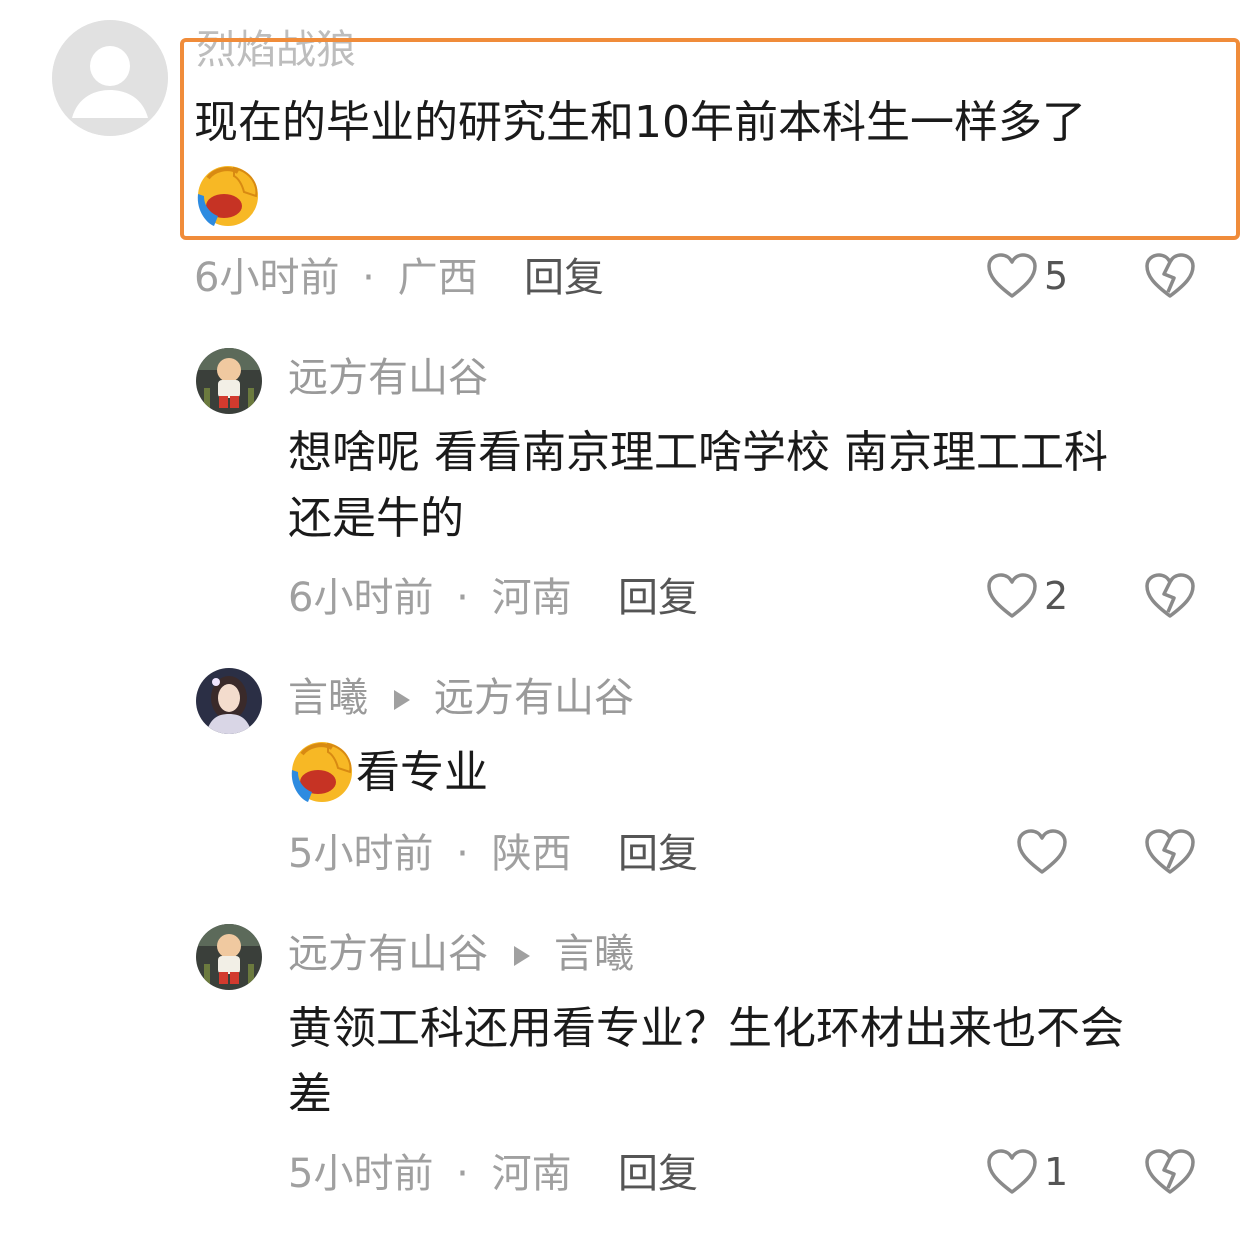  I want to click on facepalm-laughing-emoji-icon, so click(322, 773).